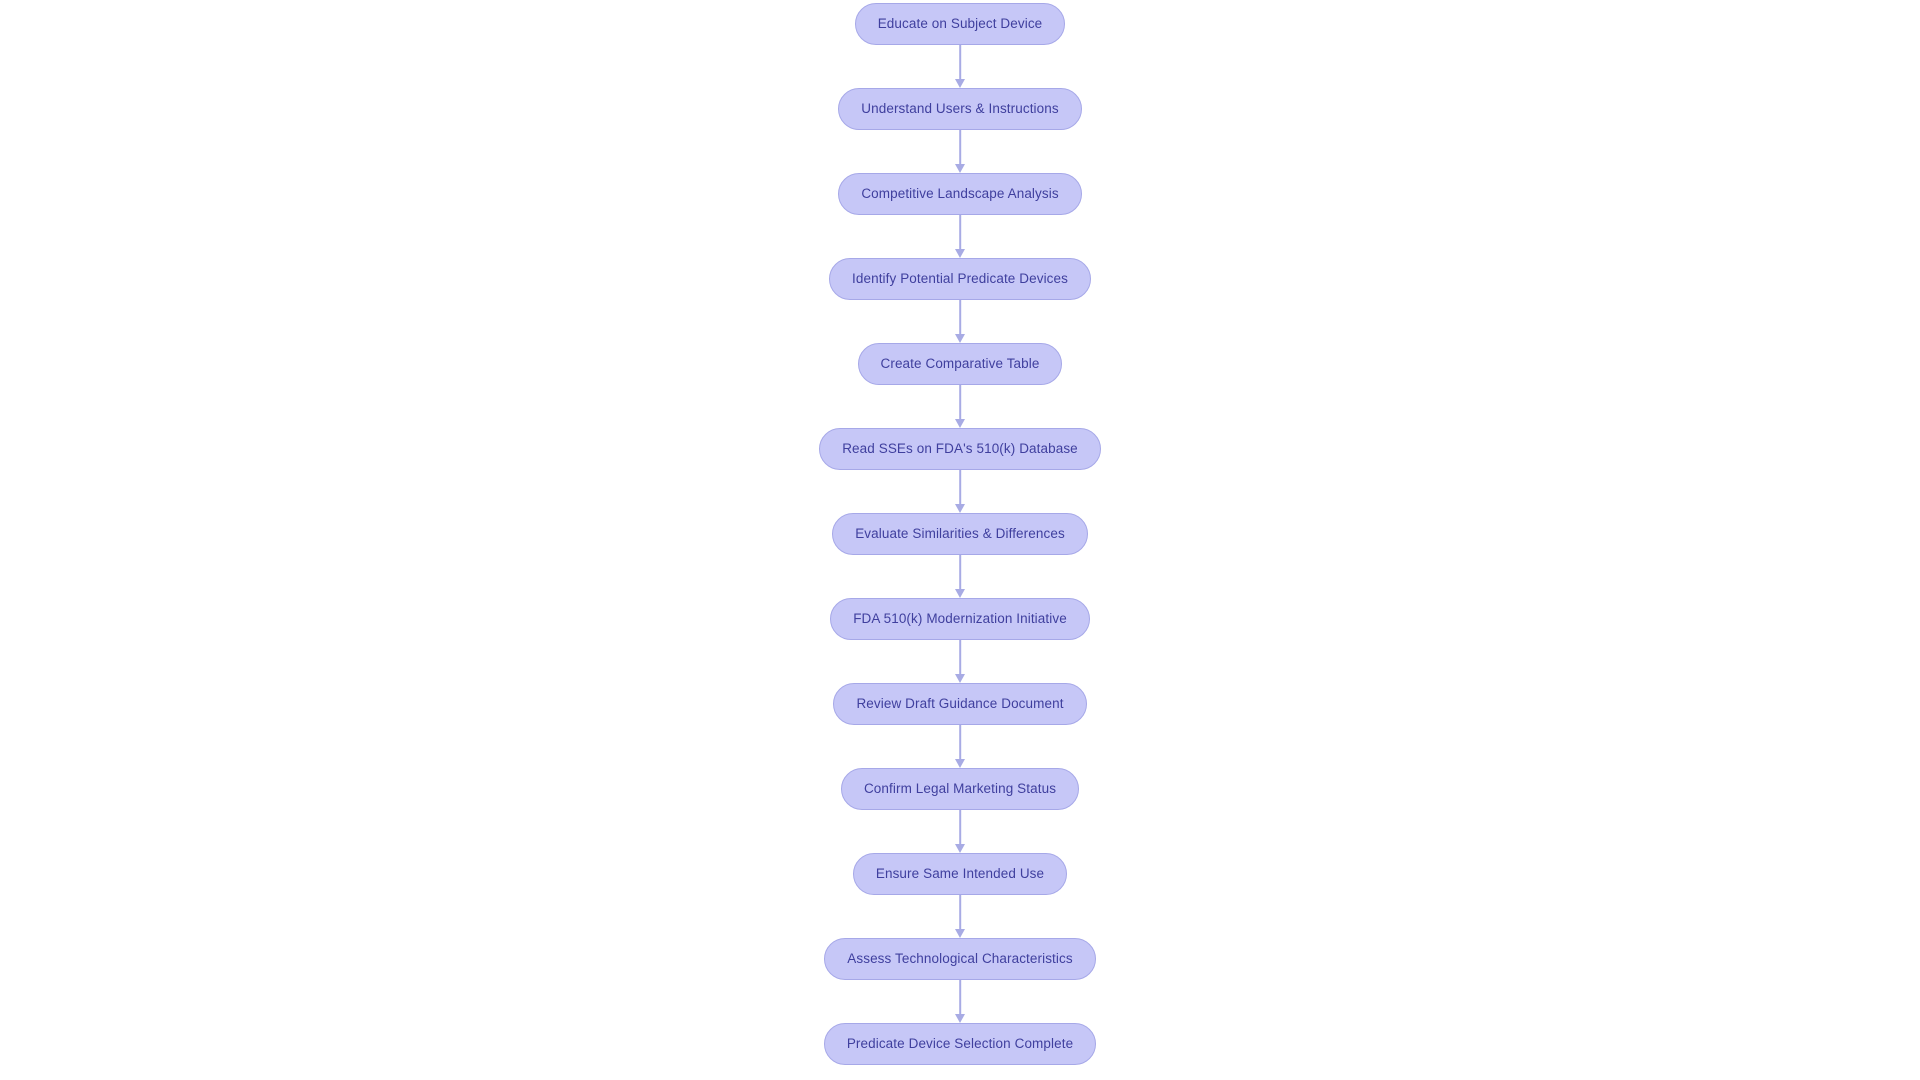 The width and height of the screenshot is (1920, 1080). I want to click on flow-node-label: Review Draft Guidance Document, so click(960, 704).